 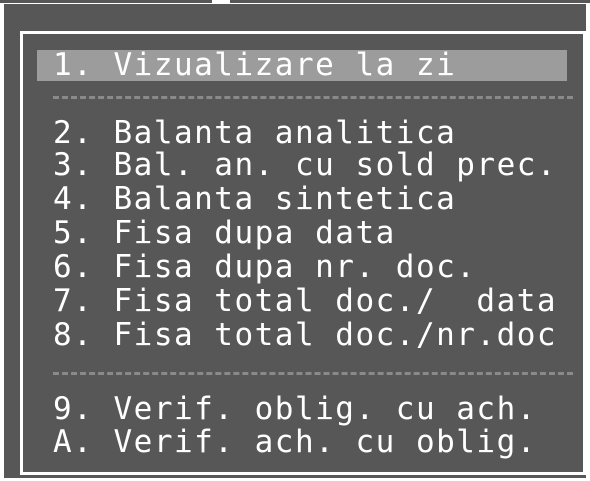 I want to click on menu-item-selected: 1. Vizualizare la zi, so click(x=302, y=65).